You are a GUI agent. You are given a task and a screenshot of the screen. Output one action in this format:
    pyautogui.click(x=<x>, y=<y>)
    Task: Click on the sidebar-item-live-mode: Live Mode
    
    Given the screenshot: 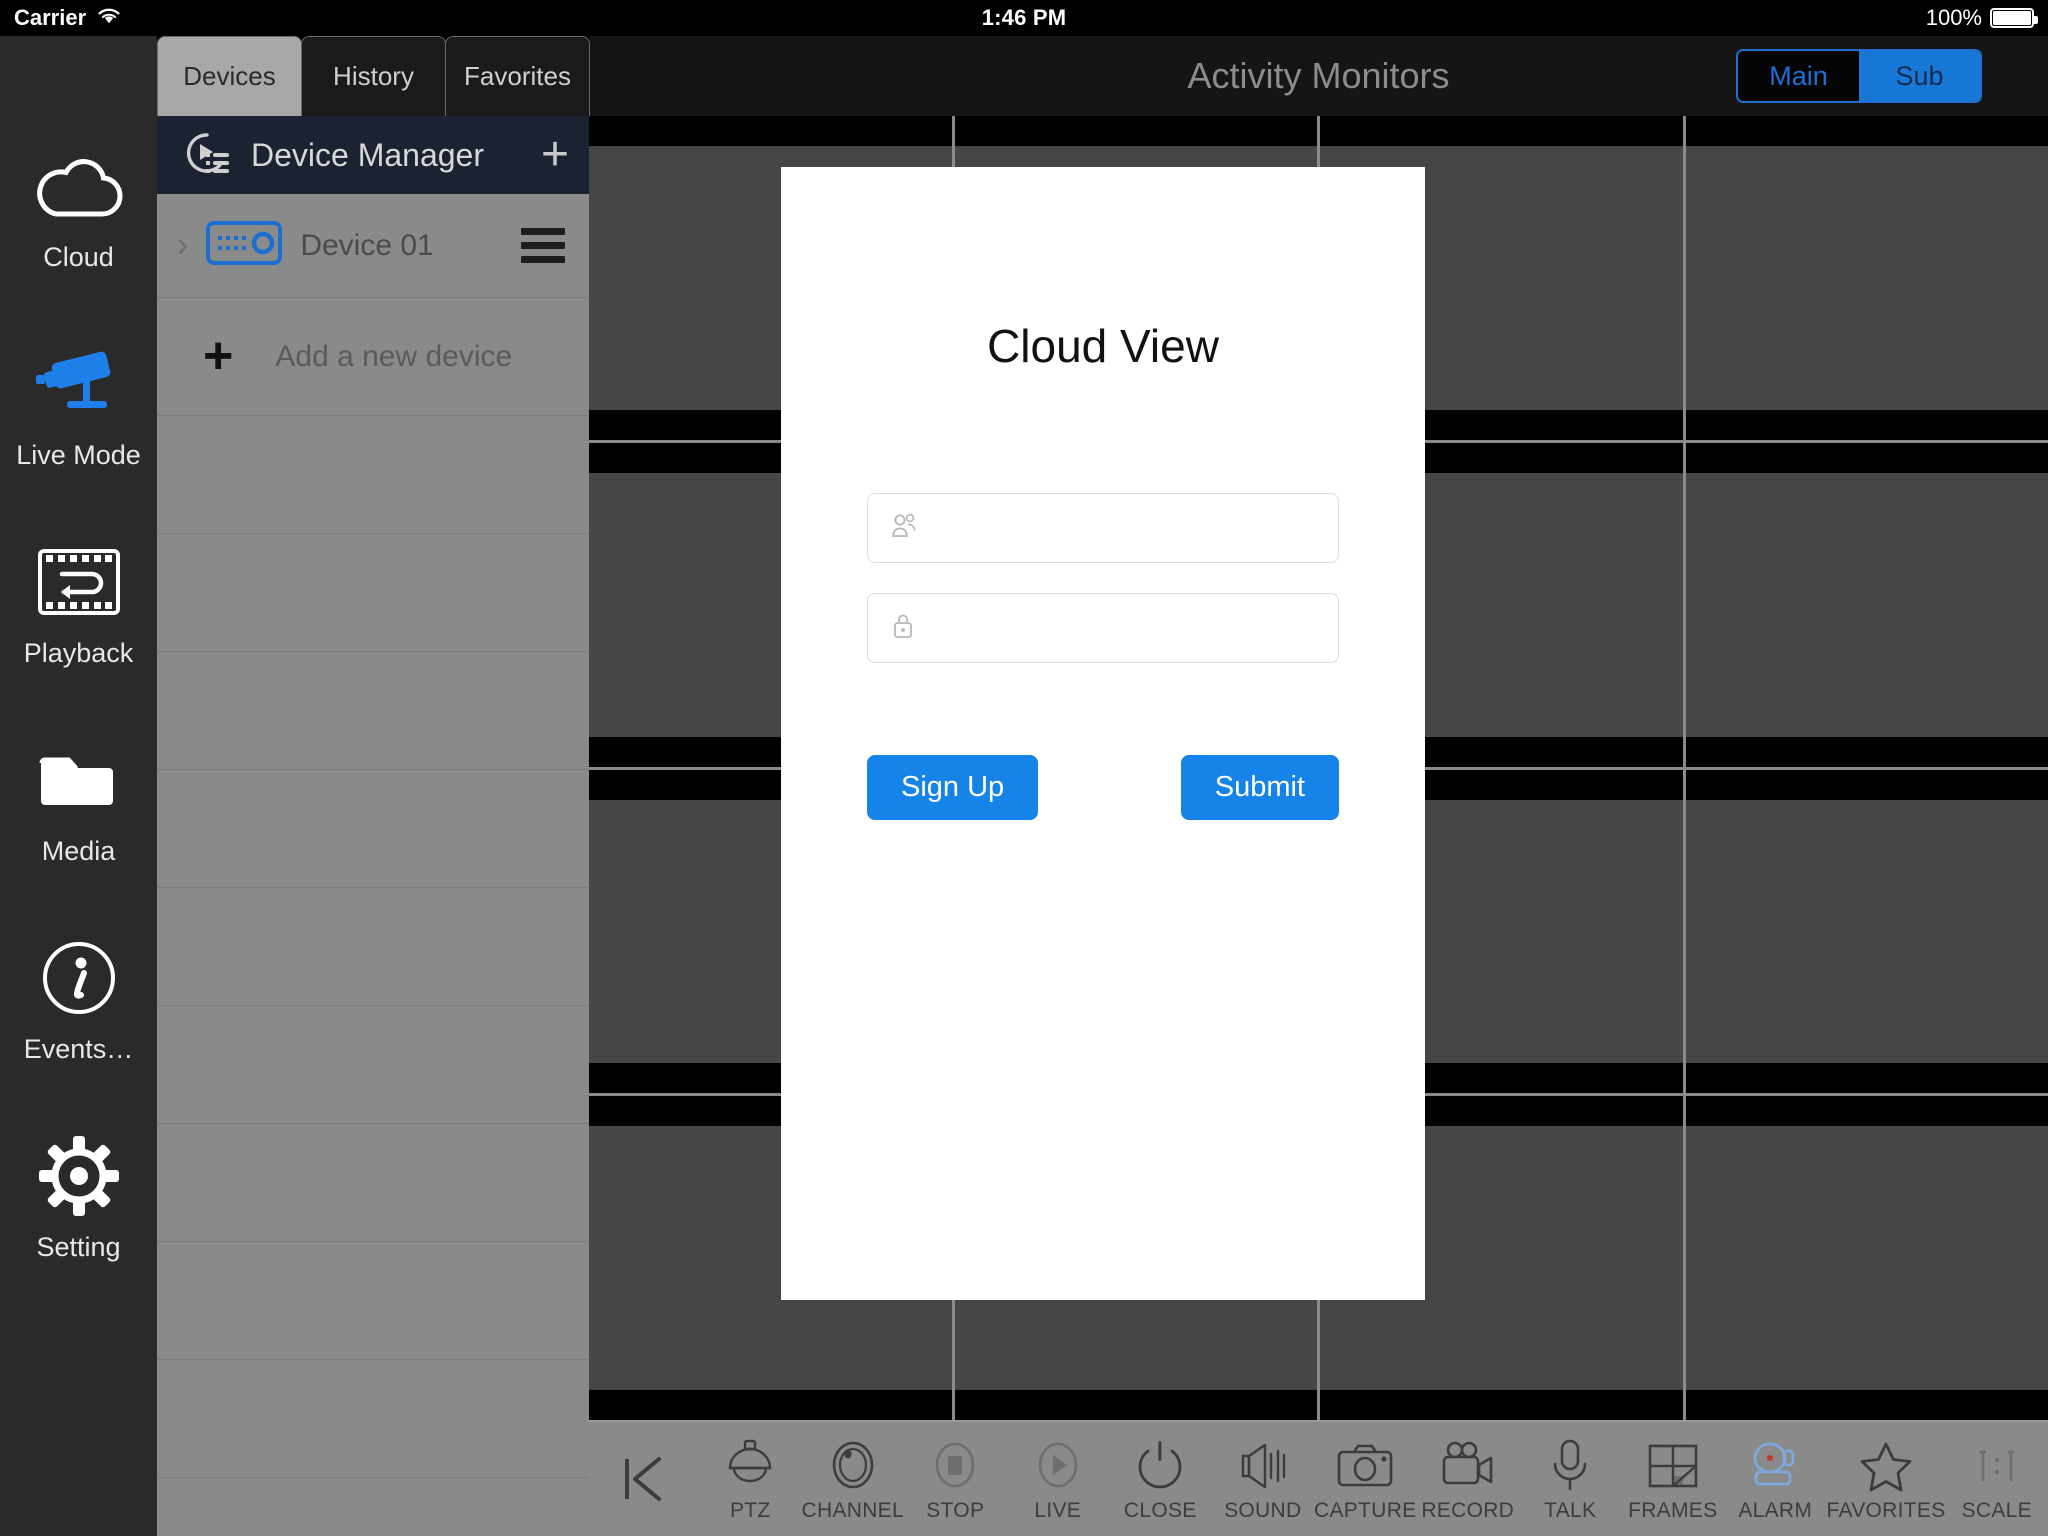 What is the action you would take?
    pyautogui.click(x=78, y=433)
    